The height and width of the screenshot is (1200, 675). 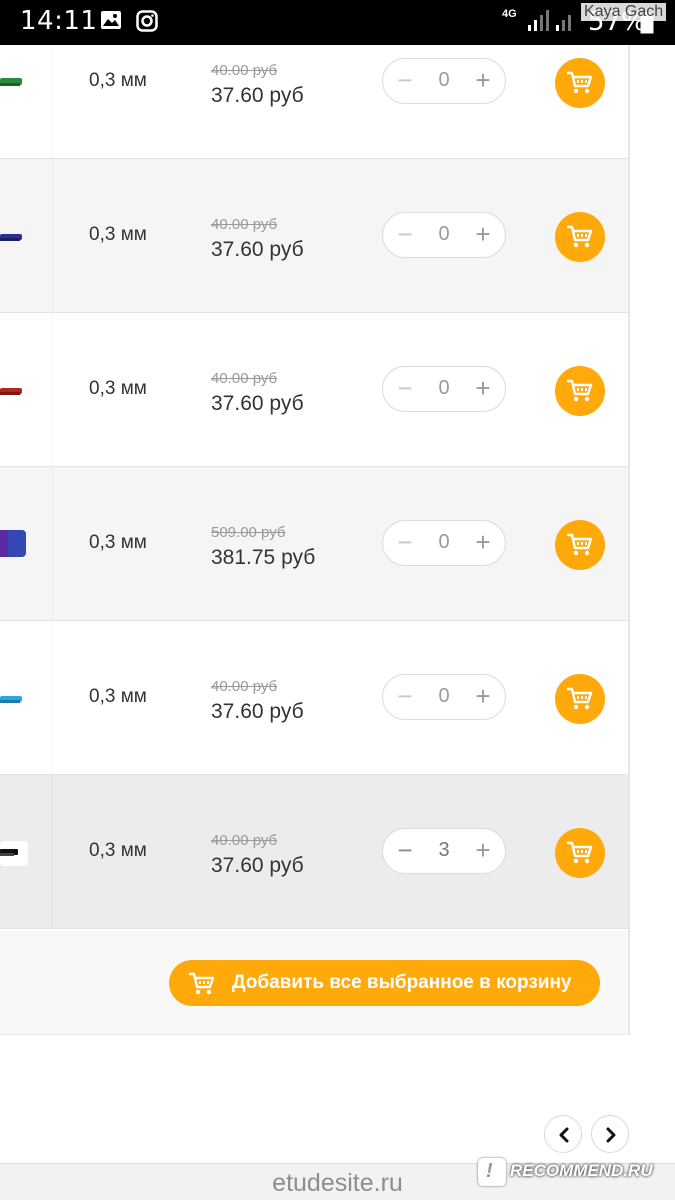 I want to click on prev-page-button, so click(x=563, y=1134).